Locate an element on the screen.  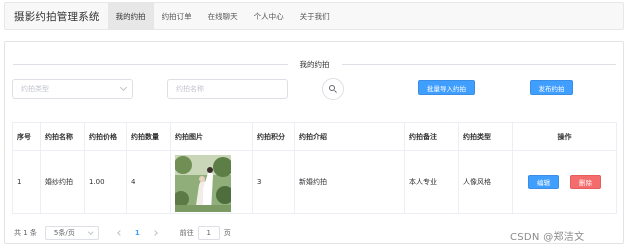
publish-shoot-button: 发布约拍 is located at coordinates (551, 87).